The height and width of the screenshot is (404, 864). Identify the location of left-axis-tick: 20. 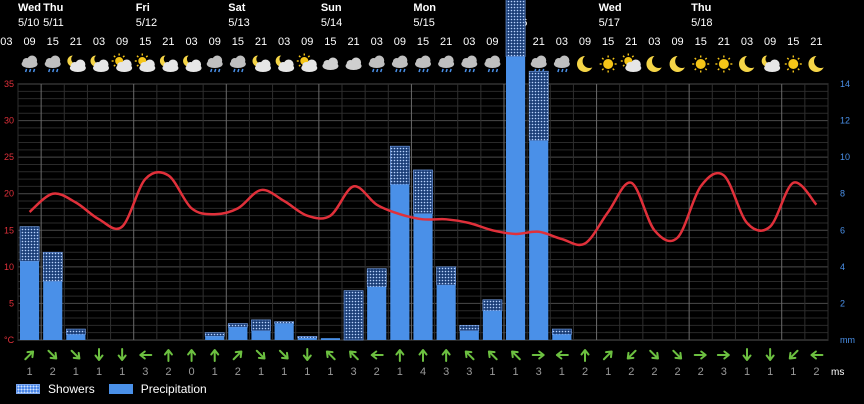
(9, 194).